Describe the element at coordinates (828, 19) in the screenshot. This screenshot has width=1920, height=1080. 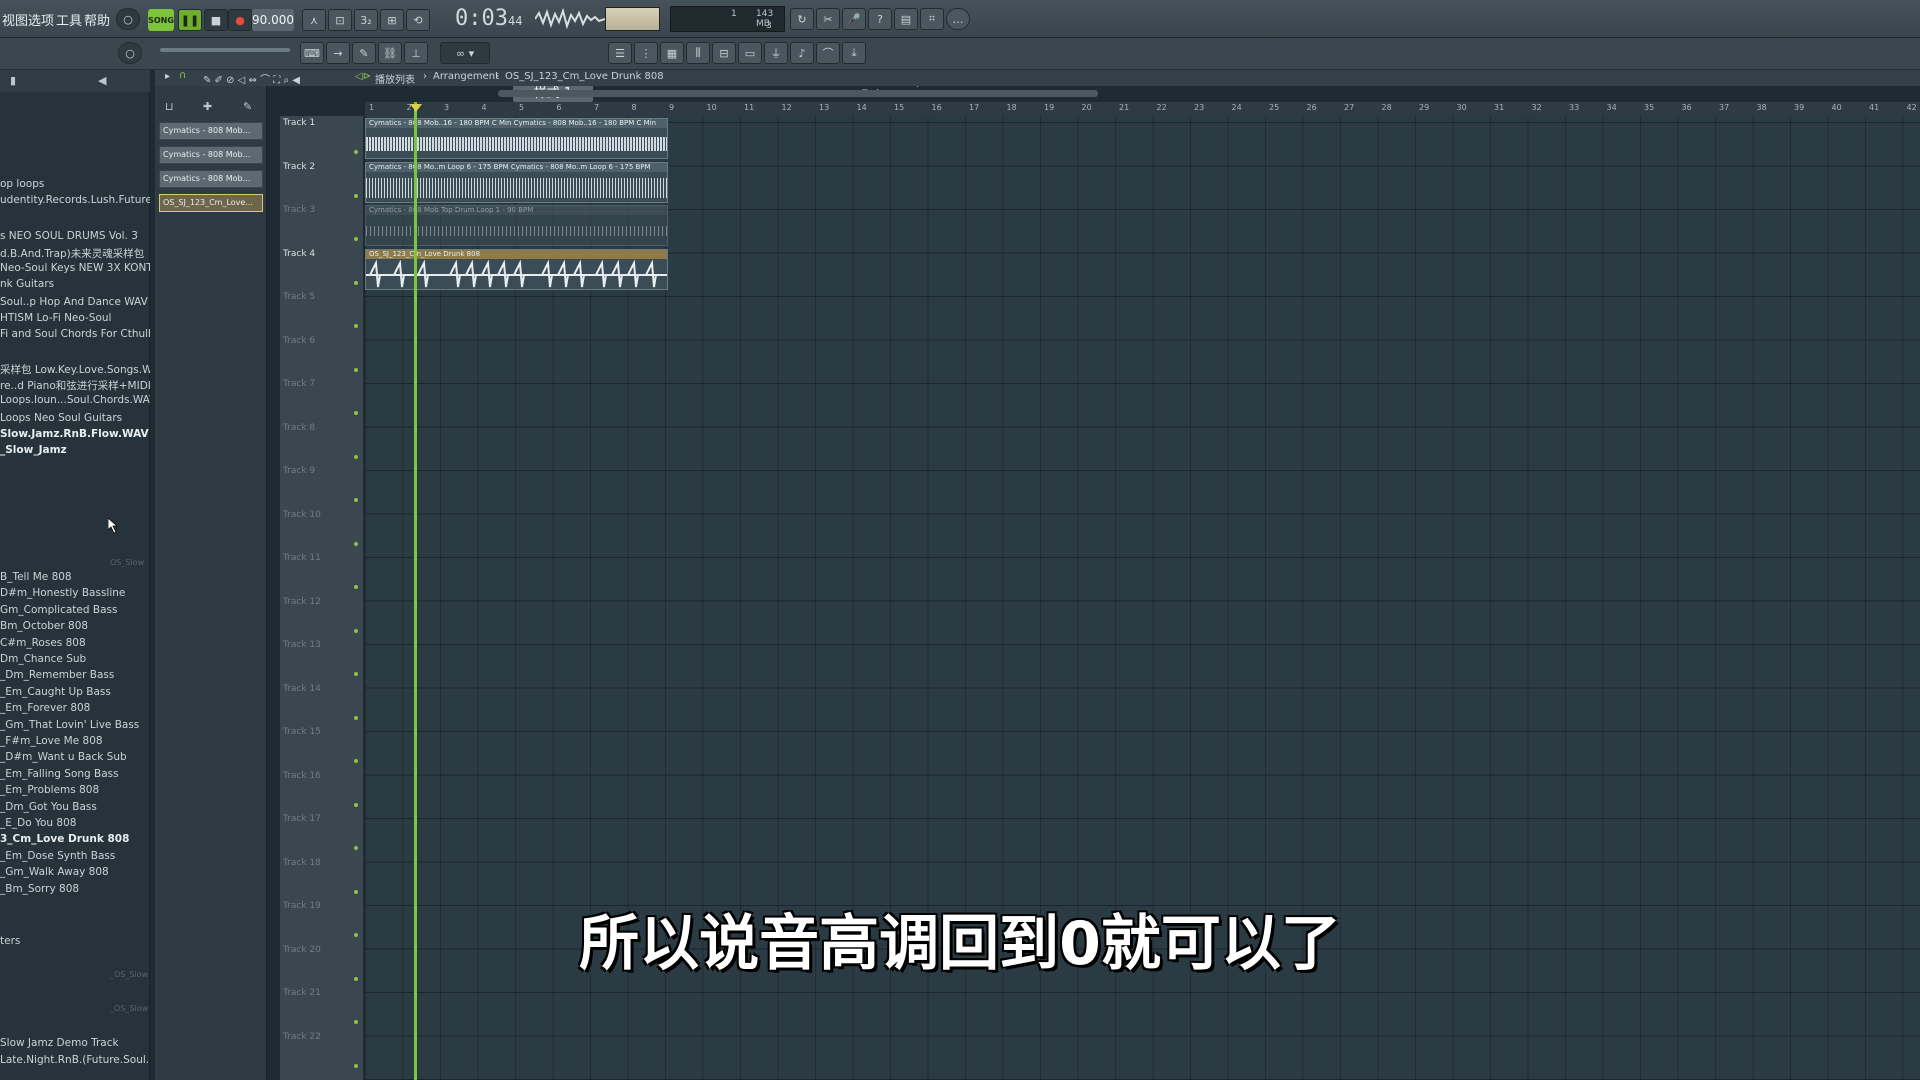
I see `cut-icon: ✂` at that location.